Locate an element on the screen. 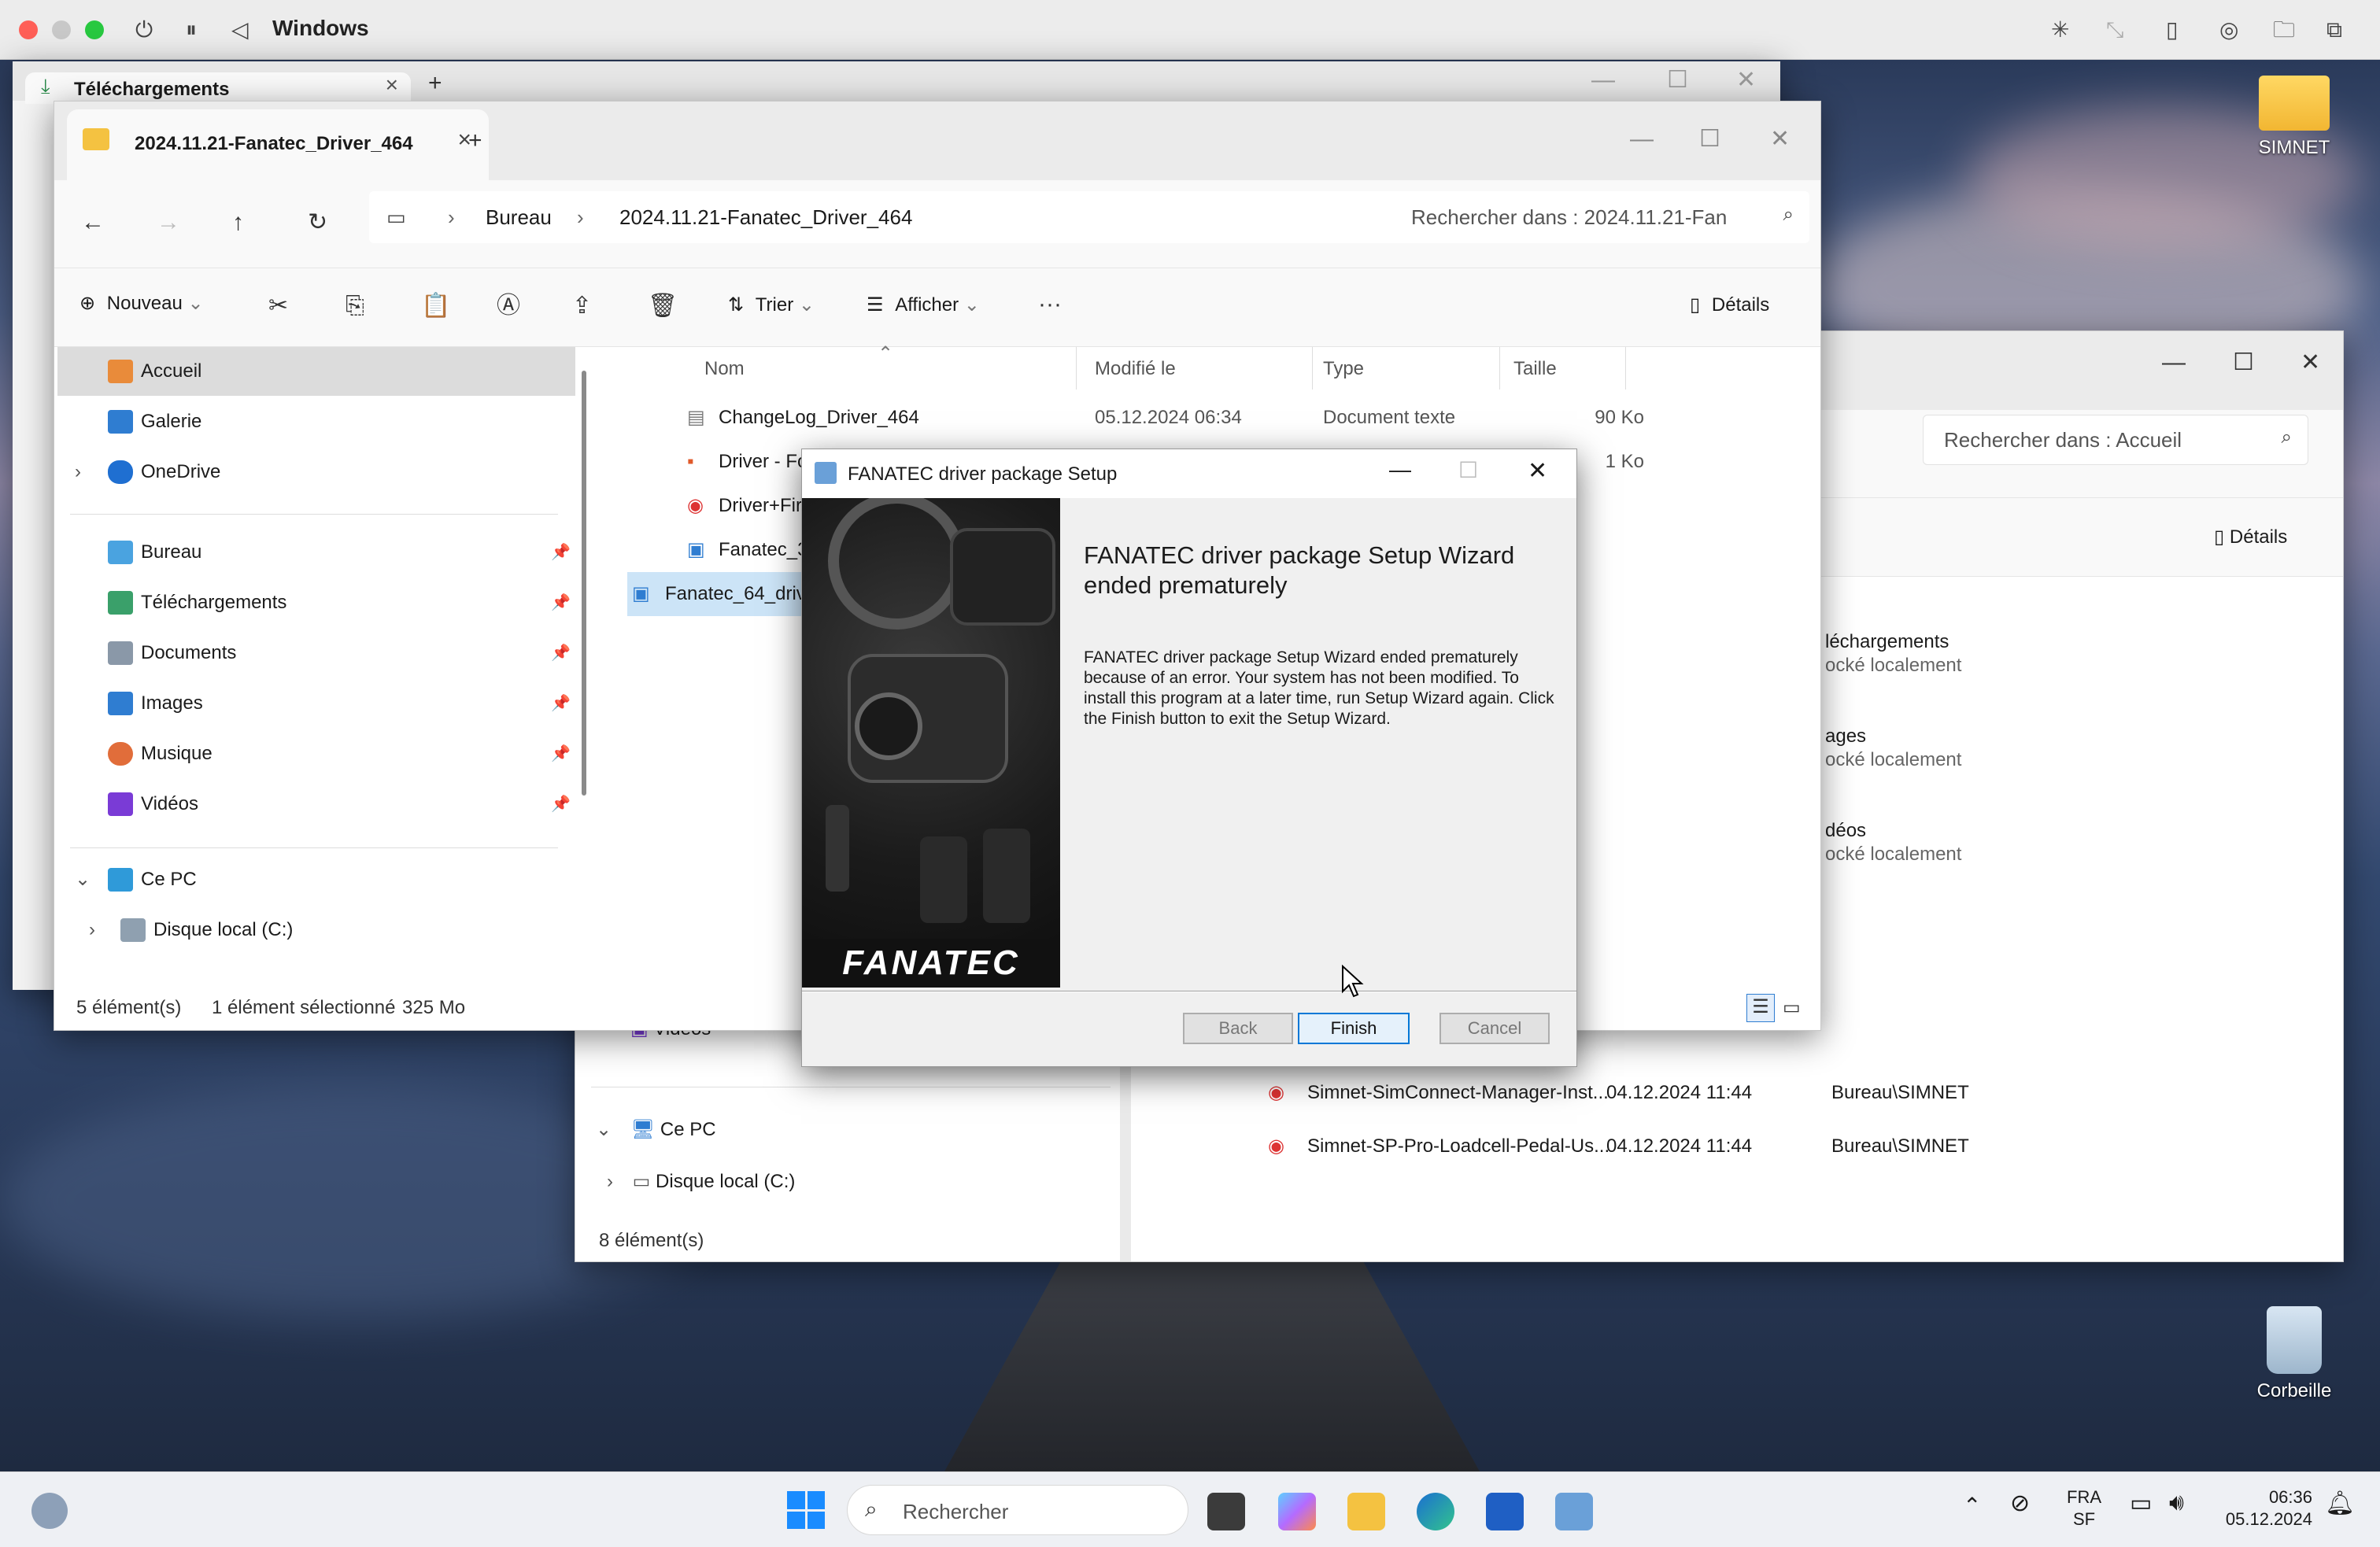  paste-icon: 📋 is located at coordinates (435, 306).